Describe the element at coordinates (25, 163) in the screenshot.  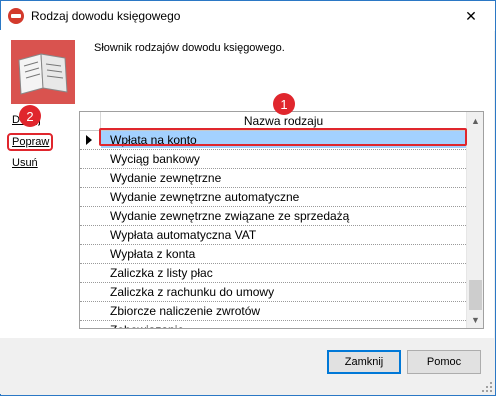
I see `delete-link: Usuń` at that location.